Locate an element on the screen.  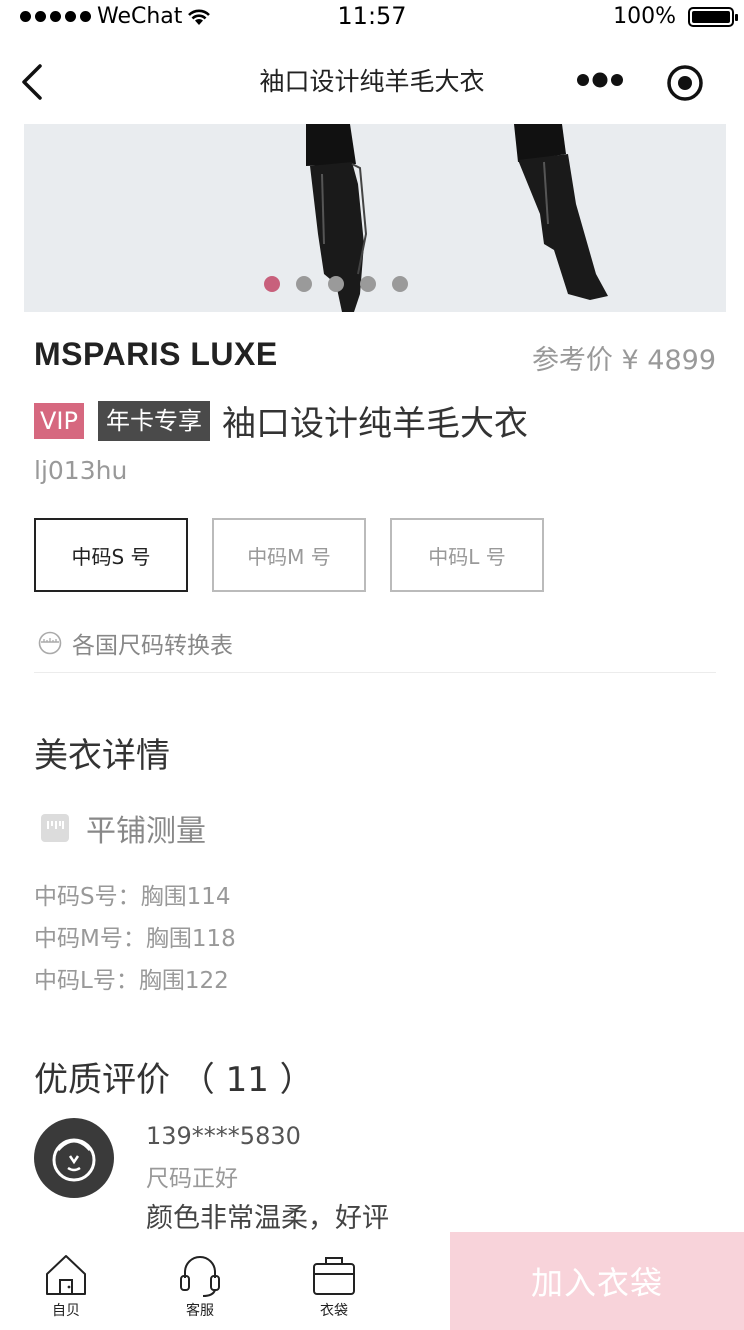
carousel-indicators is located at coordinates (375, 284).